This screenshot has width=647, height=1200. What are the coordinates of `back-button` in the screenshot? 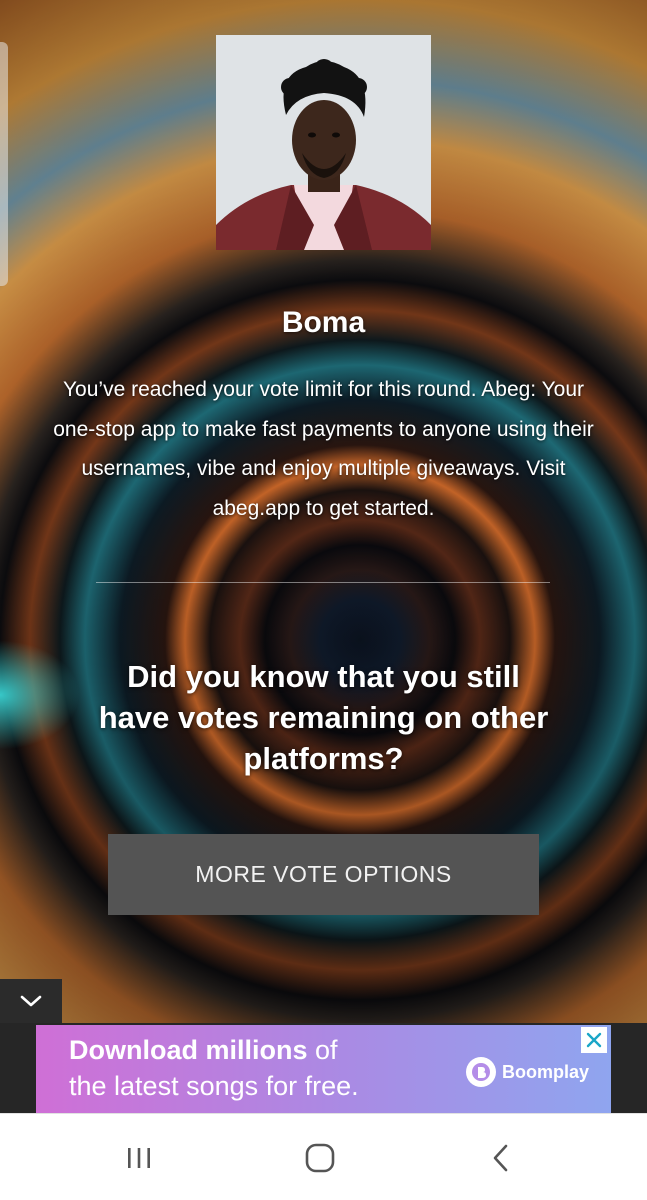 It's located at (501, 1158).